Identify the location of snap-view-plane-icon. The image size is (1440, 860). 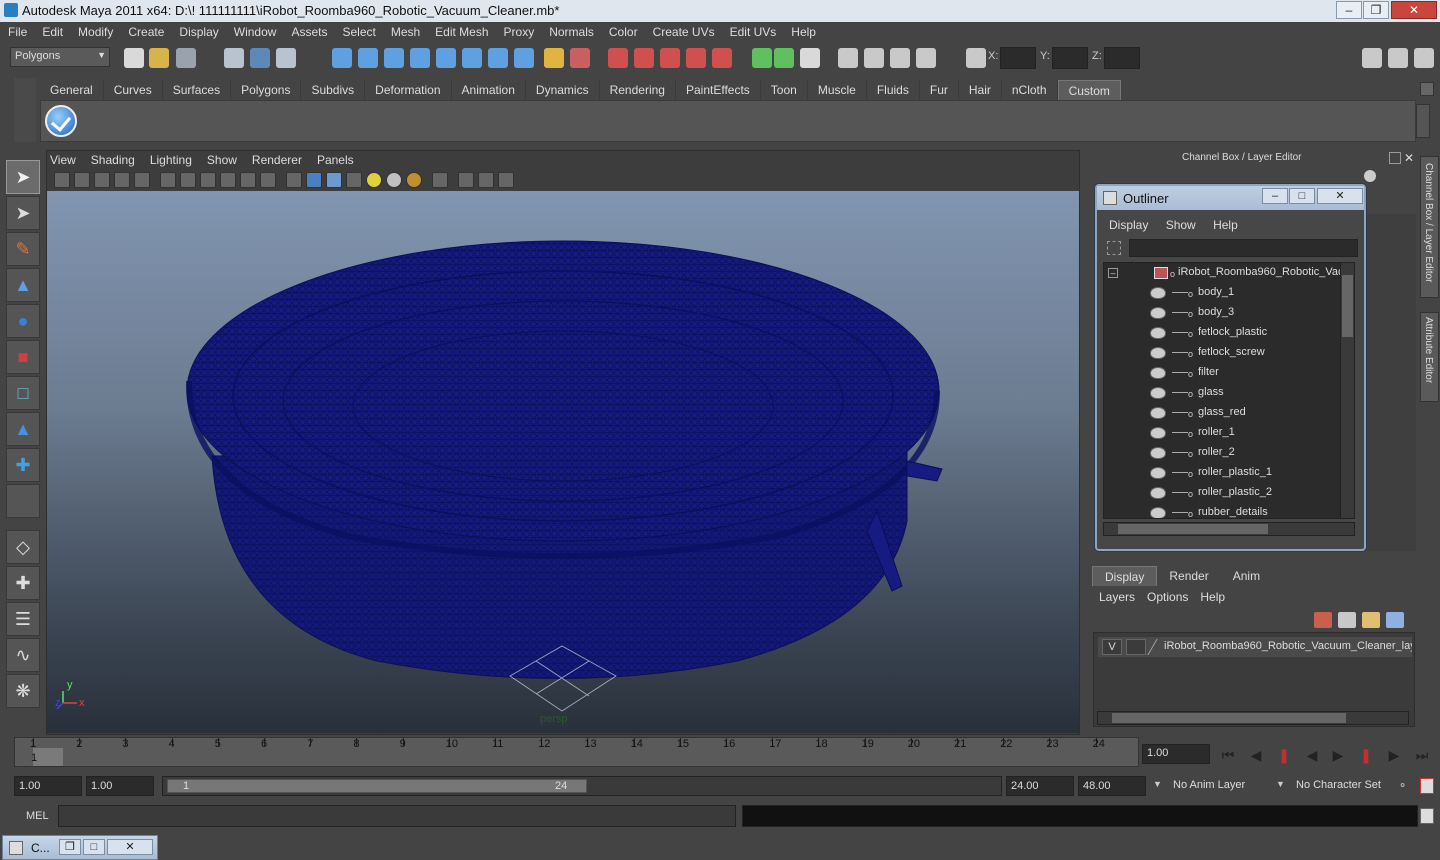
(420, 58).